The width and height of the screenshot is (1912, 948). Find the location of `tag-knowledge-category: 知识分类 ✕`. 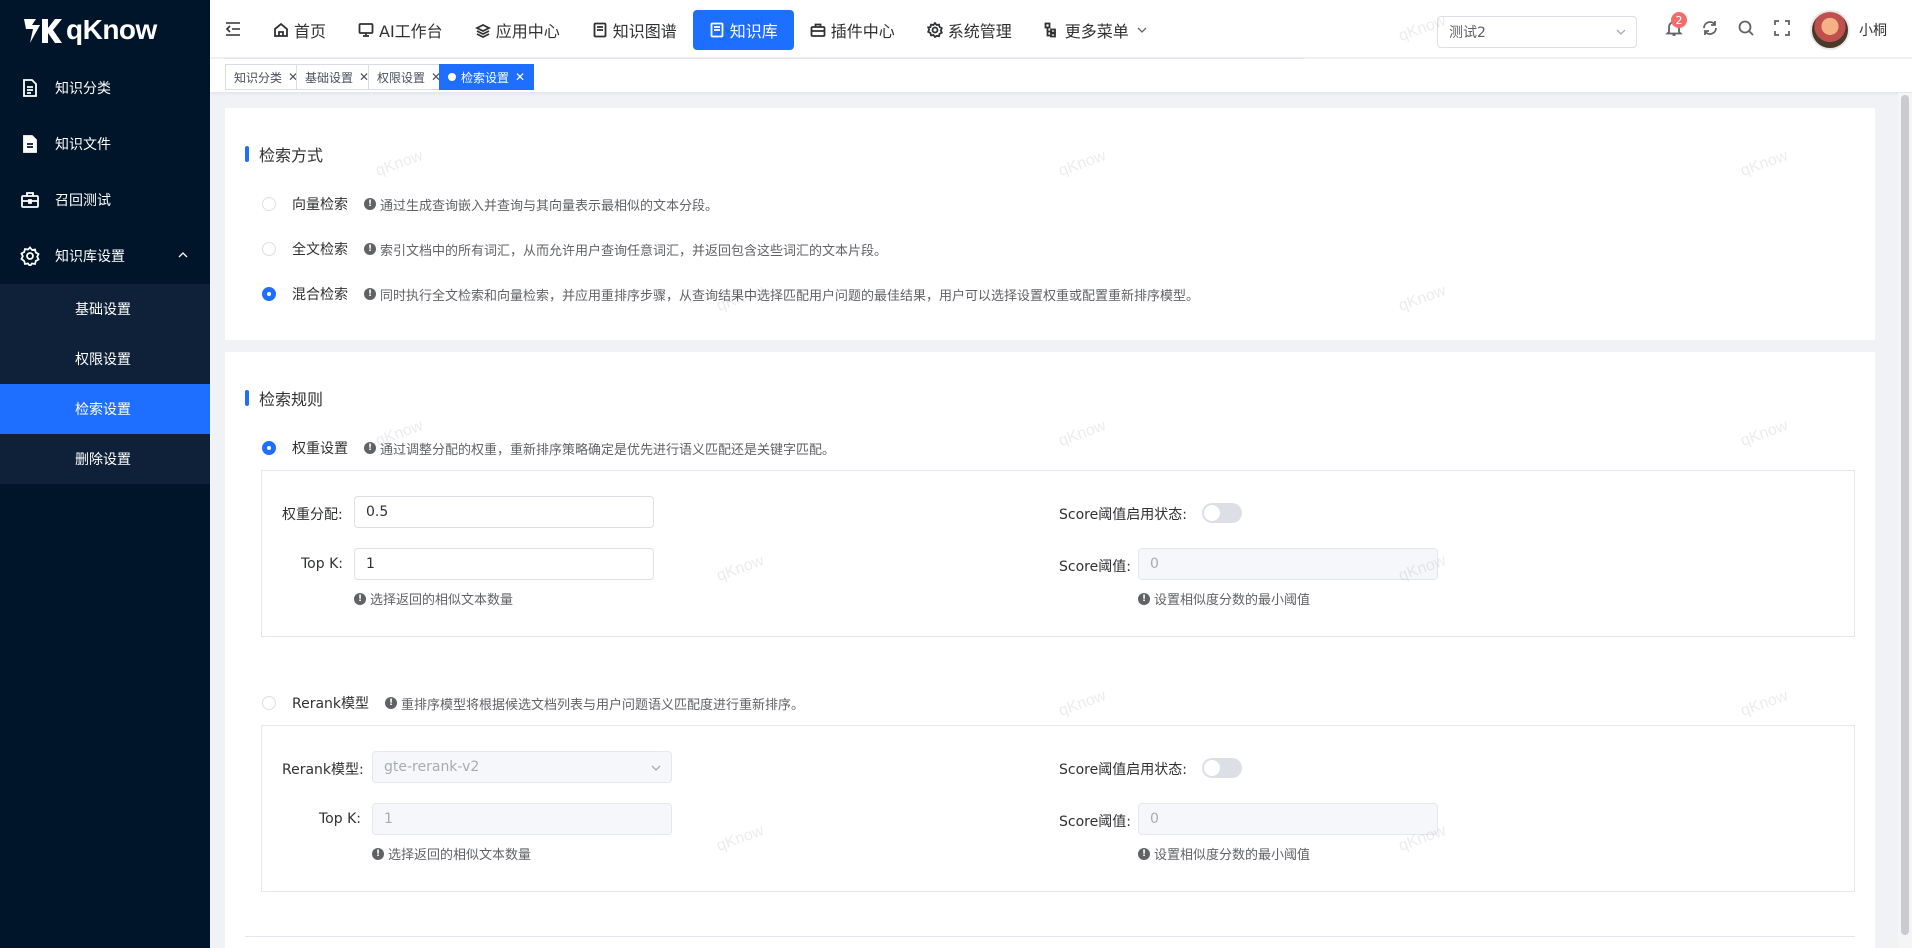

tag-knowledge-category: 知识分类 ✕ is located at coordinates (266, 77).